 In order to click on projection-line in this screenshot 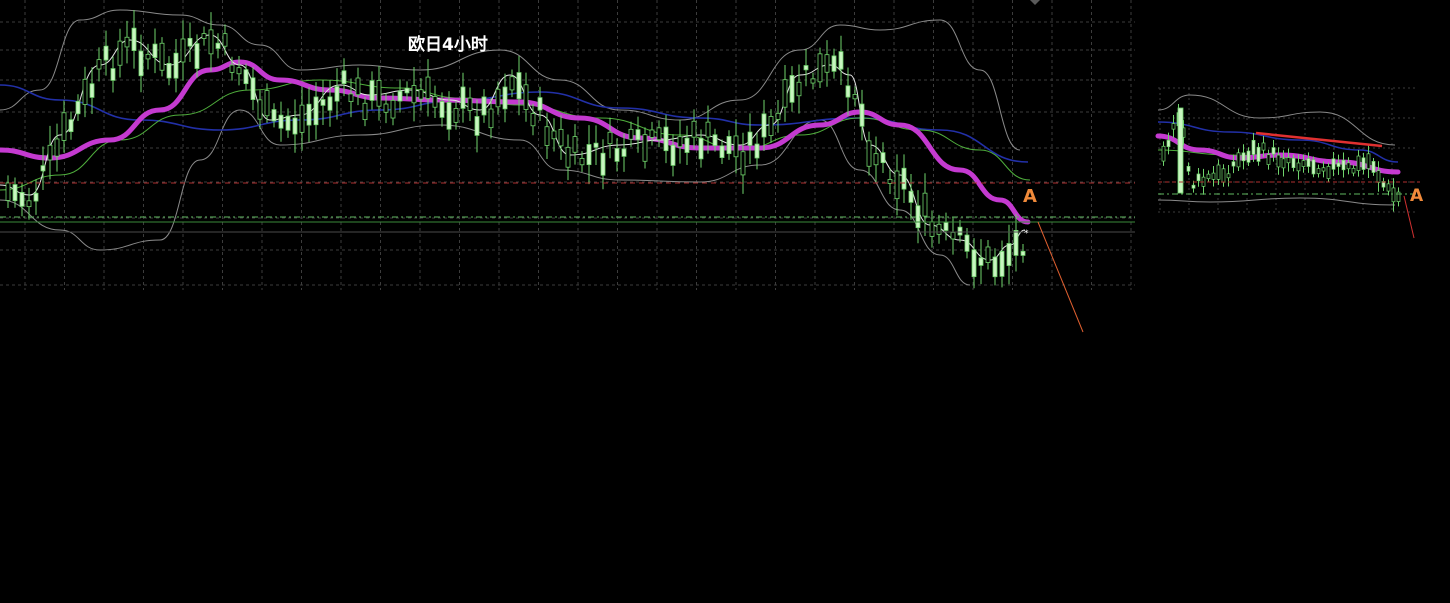, I will do `click(1060, 277)`.